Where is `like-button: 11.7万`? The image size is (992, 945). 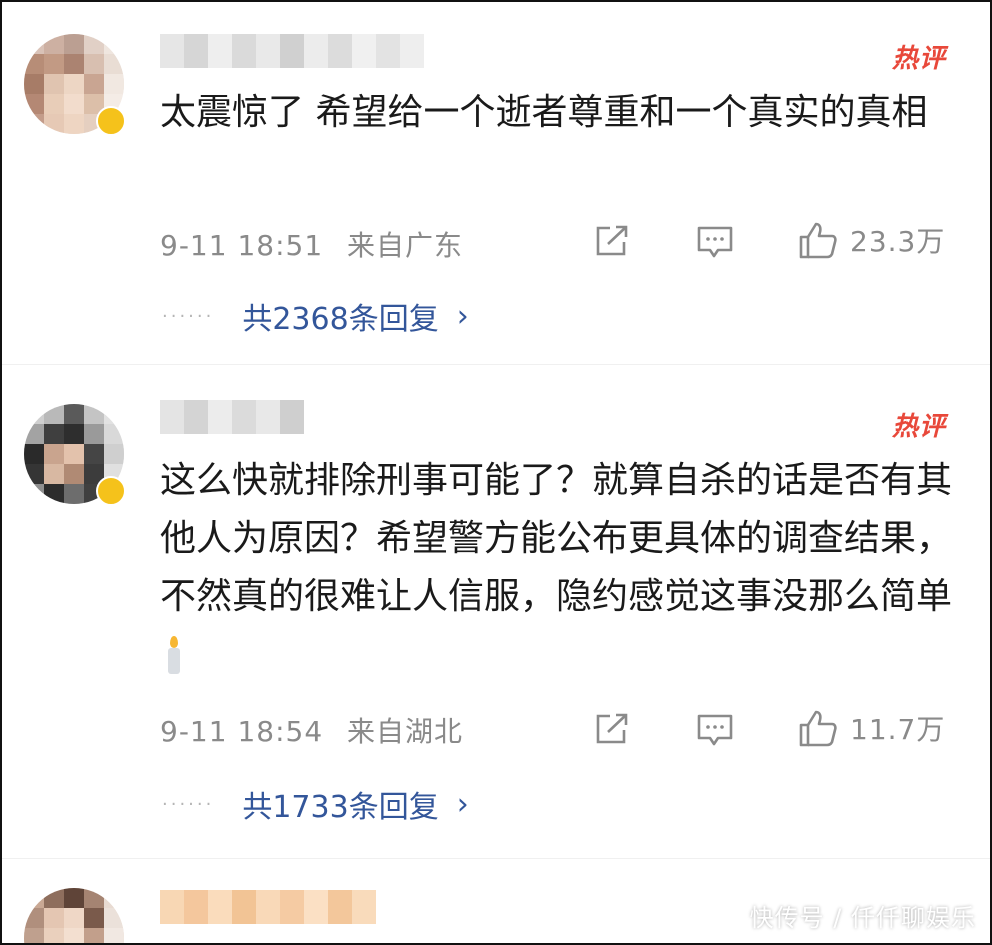 like-button: 11.7万 is located at coordinates (871, 728).